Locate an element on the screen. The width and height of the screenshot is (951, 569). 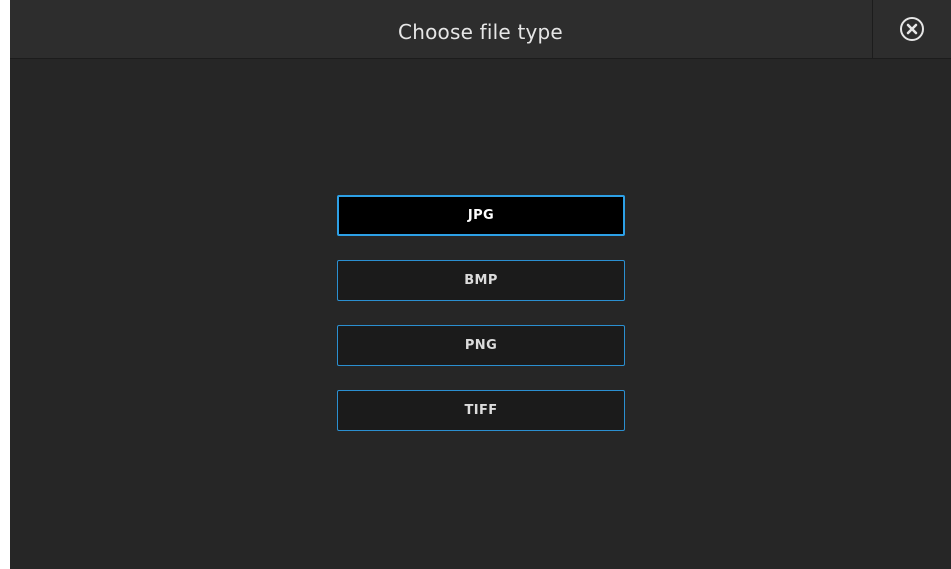
option-png-button: PNG is located at coordinates (481, 345).